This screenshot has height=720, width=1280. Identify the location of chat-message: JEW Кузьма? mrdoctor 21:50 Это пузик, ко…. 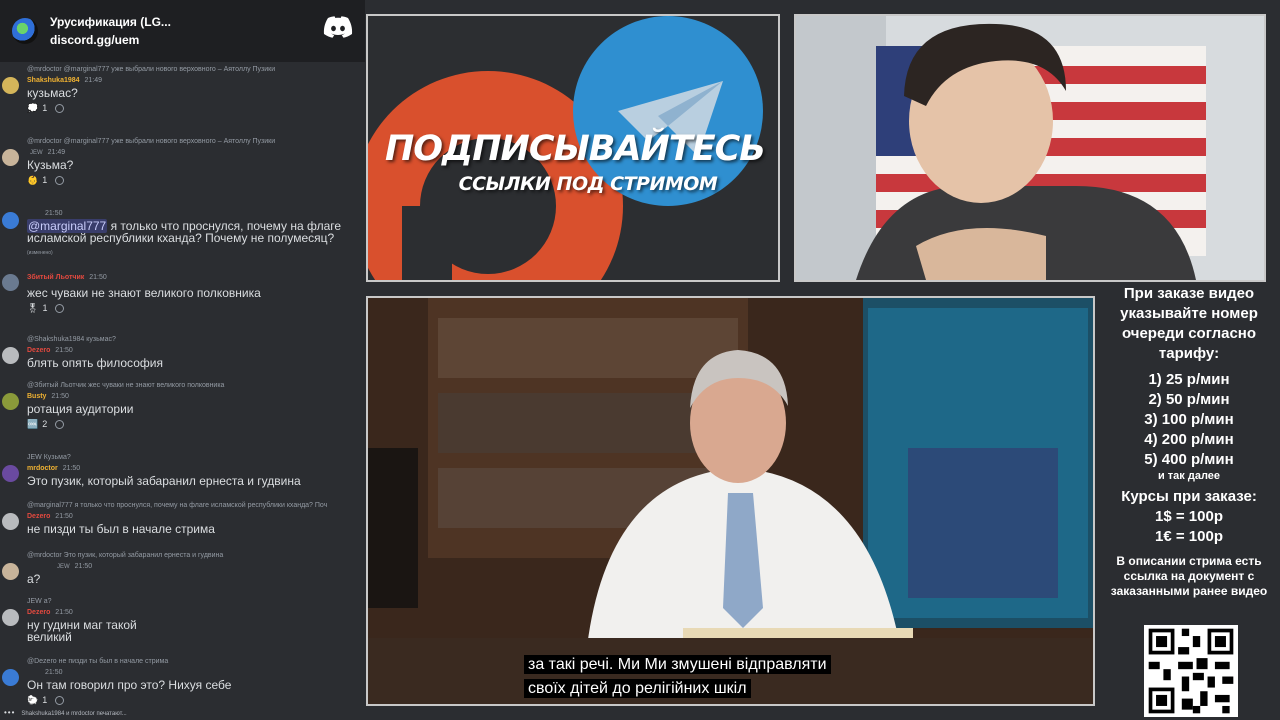
(182, 476).